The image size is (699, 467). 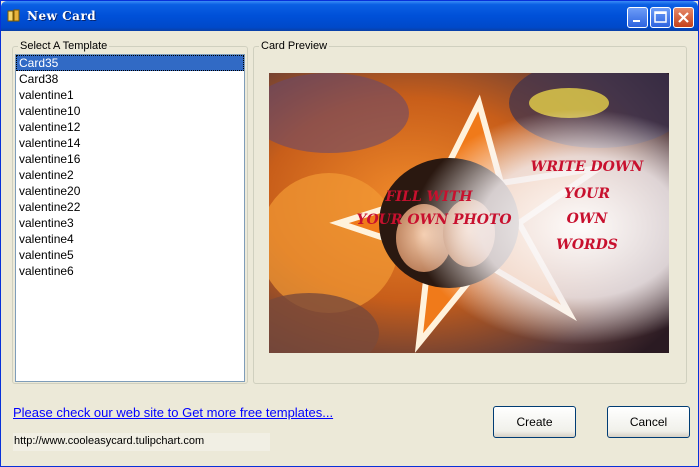 I want to click on template-list-item: valentine5, so click(x=130, y=255).